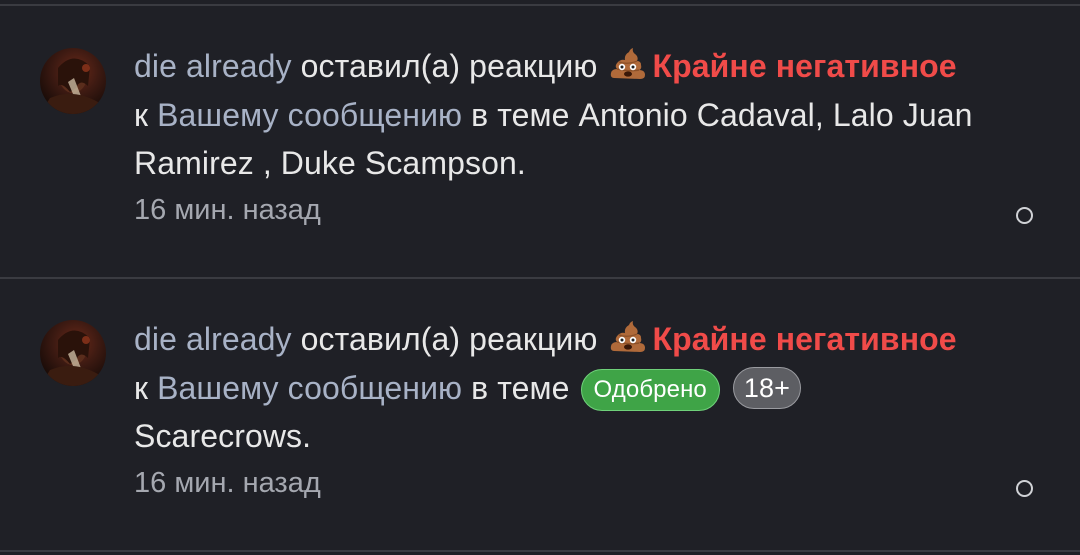 This screenshot has width=1080, height=555. What do you see at coordinates (766, 387) in the screenshot?
I see `age-restriction-badge: 18+` at bounding box center [766, 387].